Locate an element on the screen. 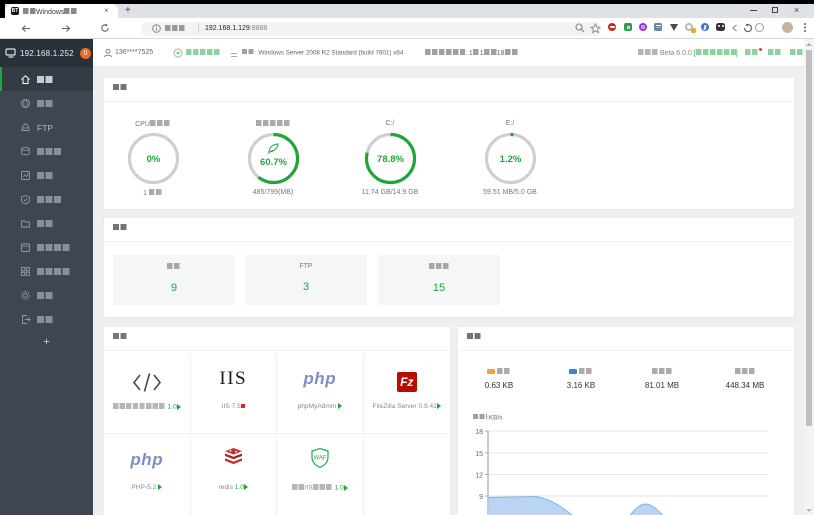 This screenshot has height=515, width=814. svg-text: 12 is located at coordinates (479, 476).